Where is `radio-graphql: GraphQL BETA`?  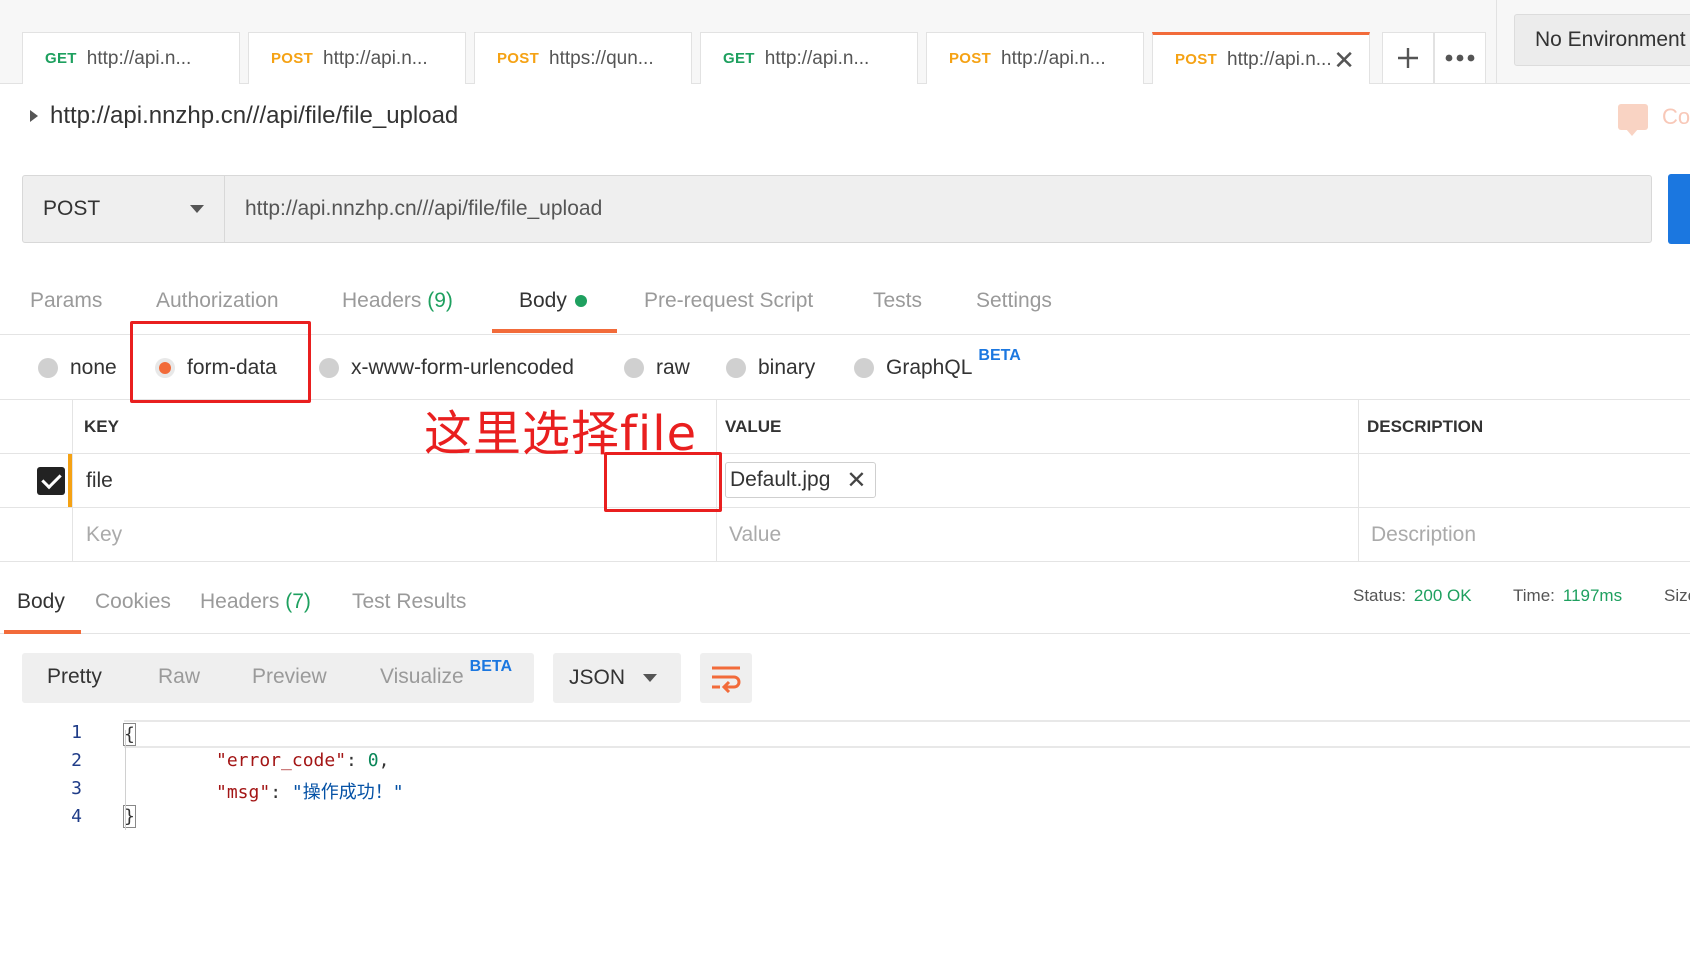 radio-graphql: GraphQL BETA is located at coordinates (937, 363).